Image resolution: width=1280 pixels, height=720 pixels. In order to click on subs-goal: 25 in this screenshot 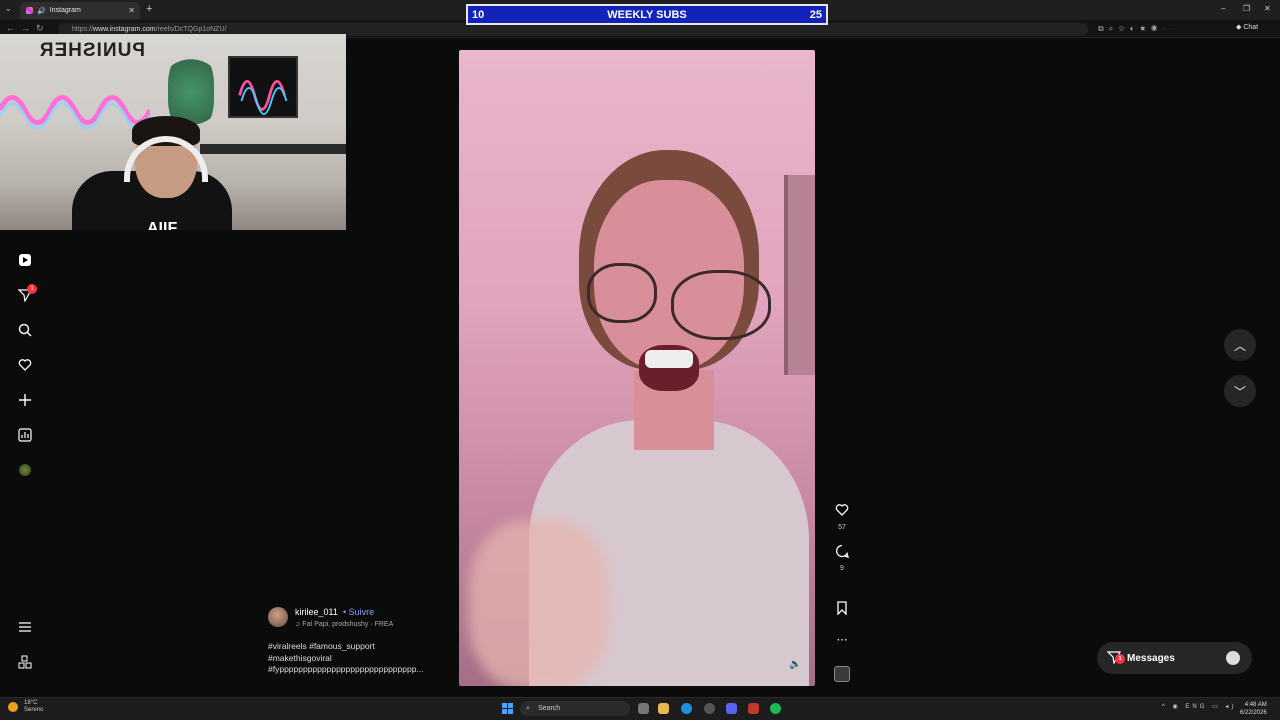, I will do `click(815, 15)`.